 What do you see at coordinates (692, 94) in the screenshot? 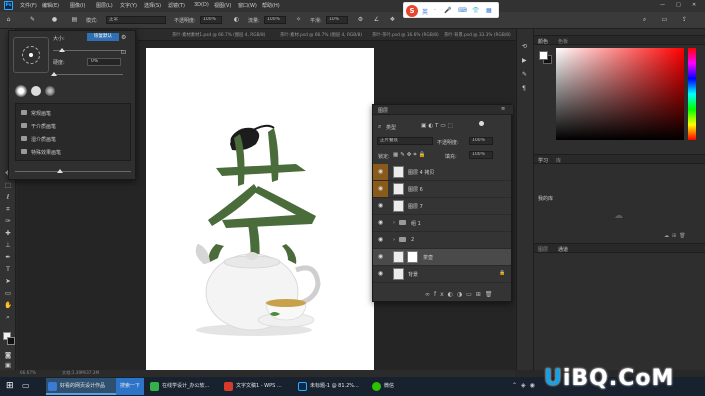
I see `hue-slider` at bounding box center [692, 94].